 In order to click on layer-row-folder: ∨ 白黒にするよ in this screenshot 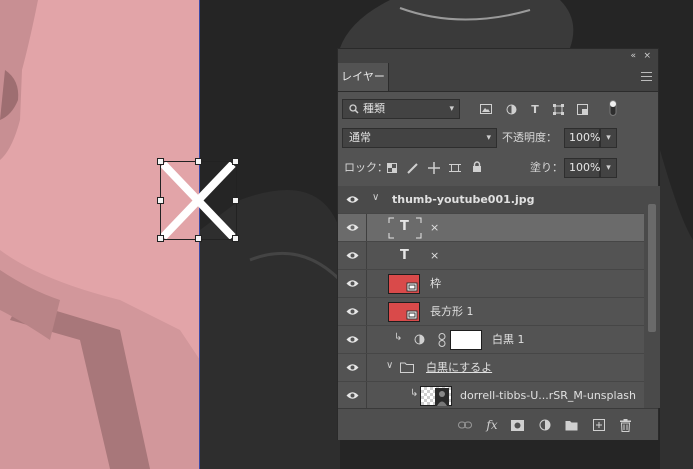, I will do `click(491, 368)`.